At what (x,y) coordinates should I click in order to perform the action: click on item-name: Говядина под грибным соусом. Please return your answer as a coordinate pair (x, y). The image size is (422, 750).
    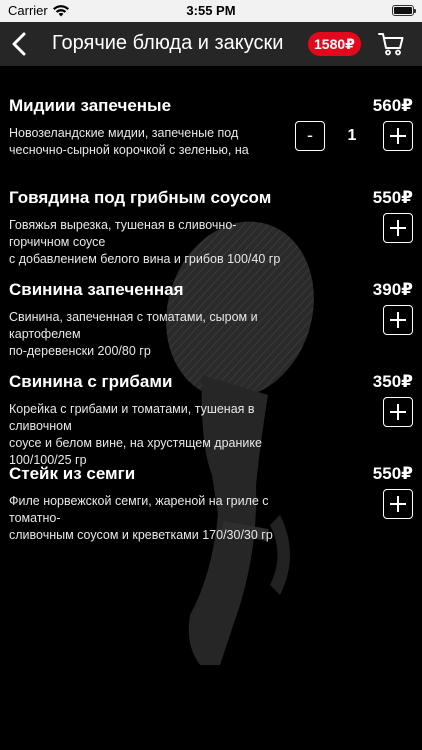
    Looking at the image, I should click on (140, 197).